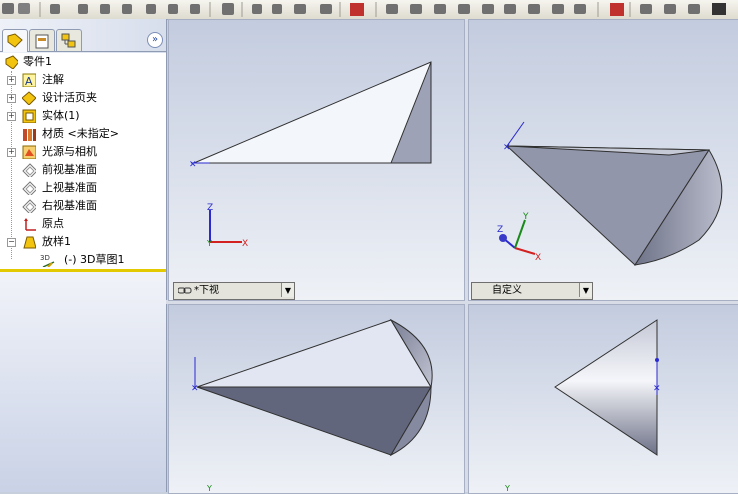 The image size is (738, 494). Describe the element at coordinates (83, 224) in the screenshot. I see `tree-item-origin: 原点` at that location.